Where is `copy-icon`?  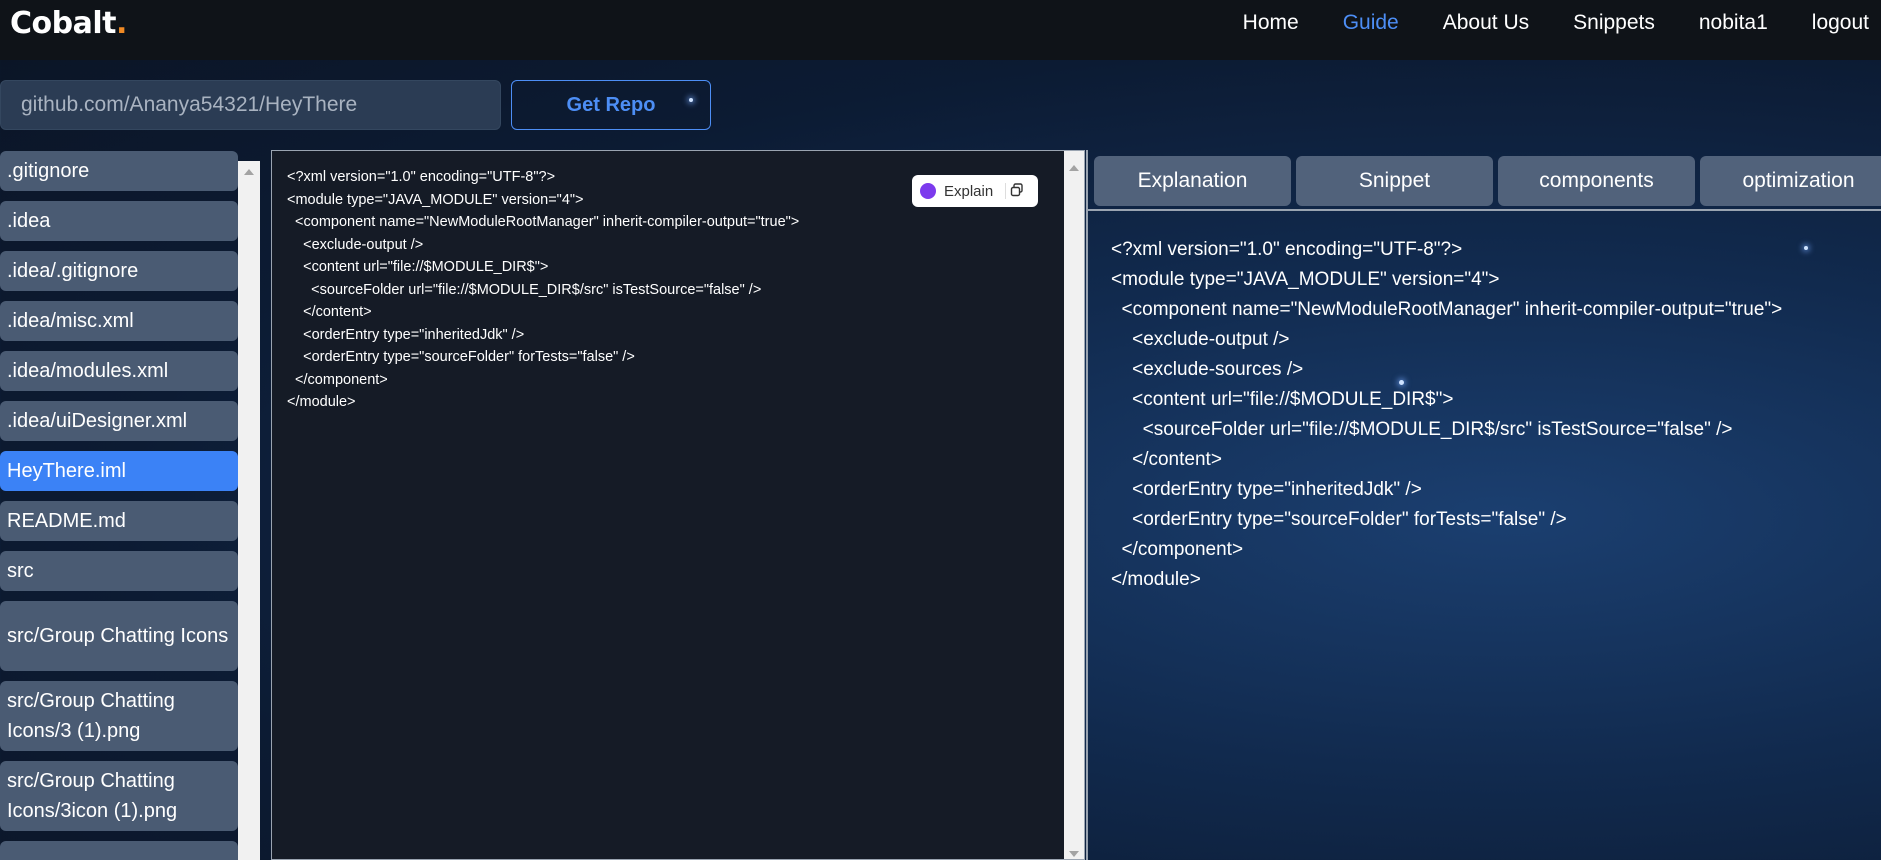 copy-icon is located at coordinates (1014, 191).